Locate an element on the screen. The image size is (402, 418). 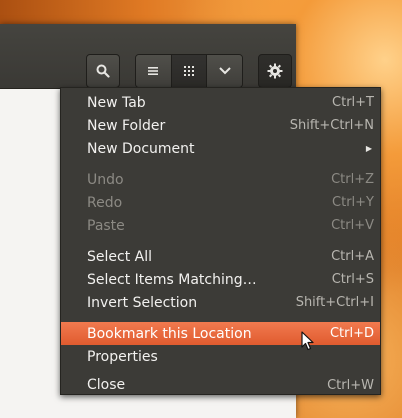
menu-item-paste: Paste Ctrl+V is located at coordinates (220, 225).